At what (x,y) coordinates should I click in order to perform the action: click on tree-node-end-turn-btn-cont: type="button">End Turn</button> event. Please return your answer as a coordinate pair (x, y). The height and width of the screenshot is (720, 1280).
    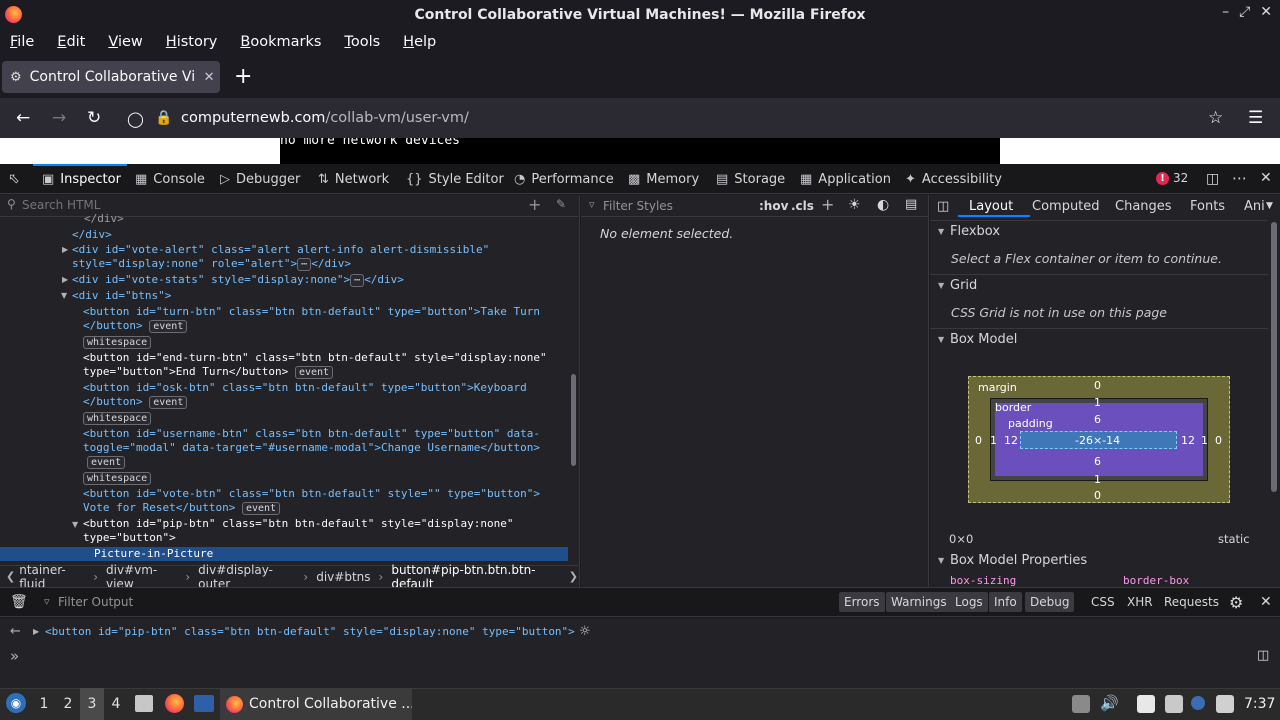
    Looking at the image, I should click on (208, 372).